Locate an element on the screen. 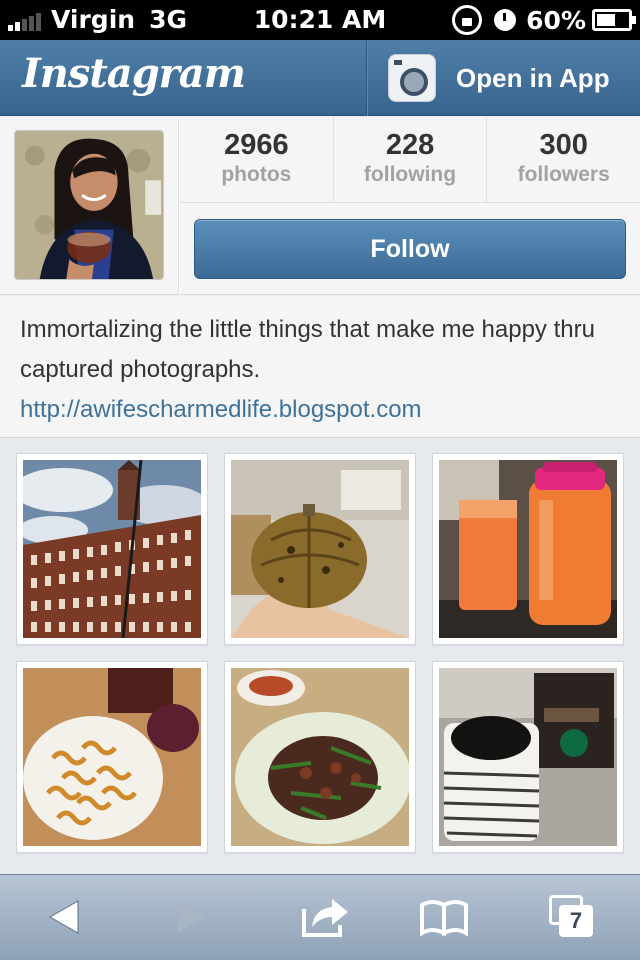 The image size is (640, 960). open-in-app-button: Open in App is located at coordinates (505, 78).